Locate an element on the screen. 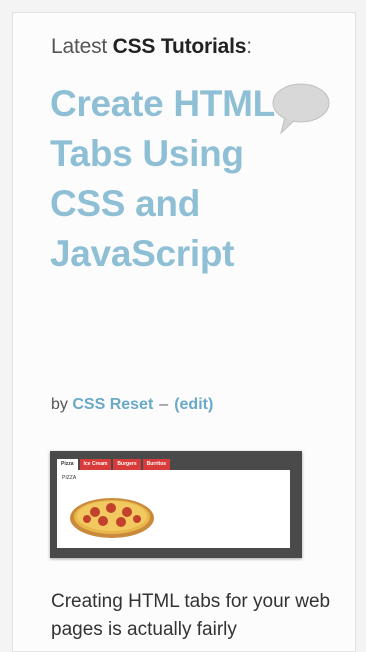 The image size is (366, 652). post-thumbnail: Pizza Ice Cream Burgers Burritos PIZZA is located at coordinates (176, 504).